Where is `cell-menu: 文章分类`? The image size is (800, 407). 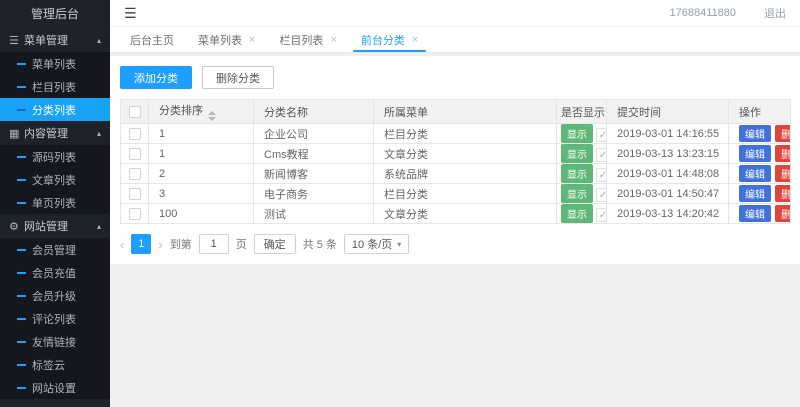
cell-menu: 文章分类 is located at coordinates (465, 153).